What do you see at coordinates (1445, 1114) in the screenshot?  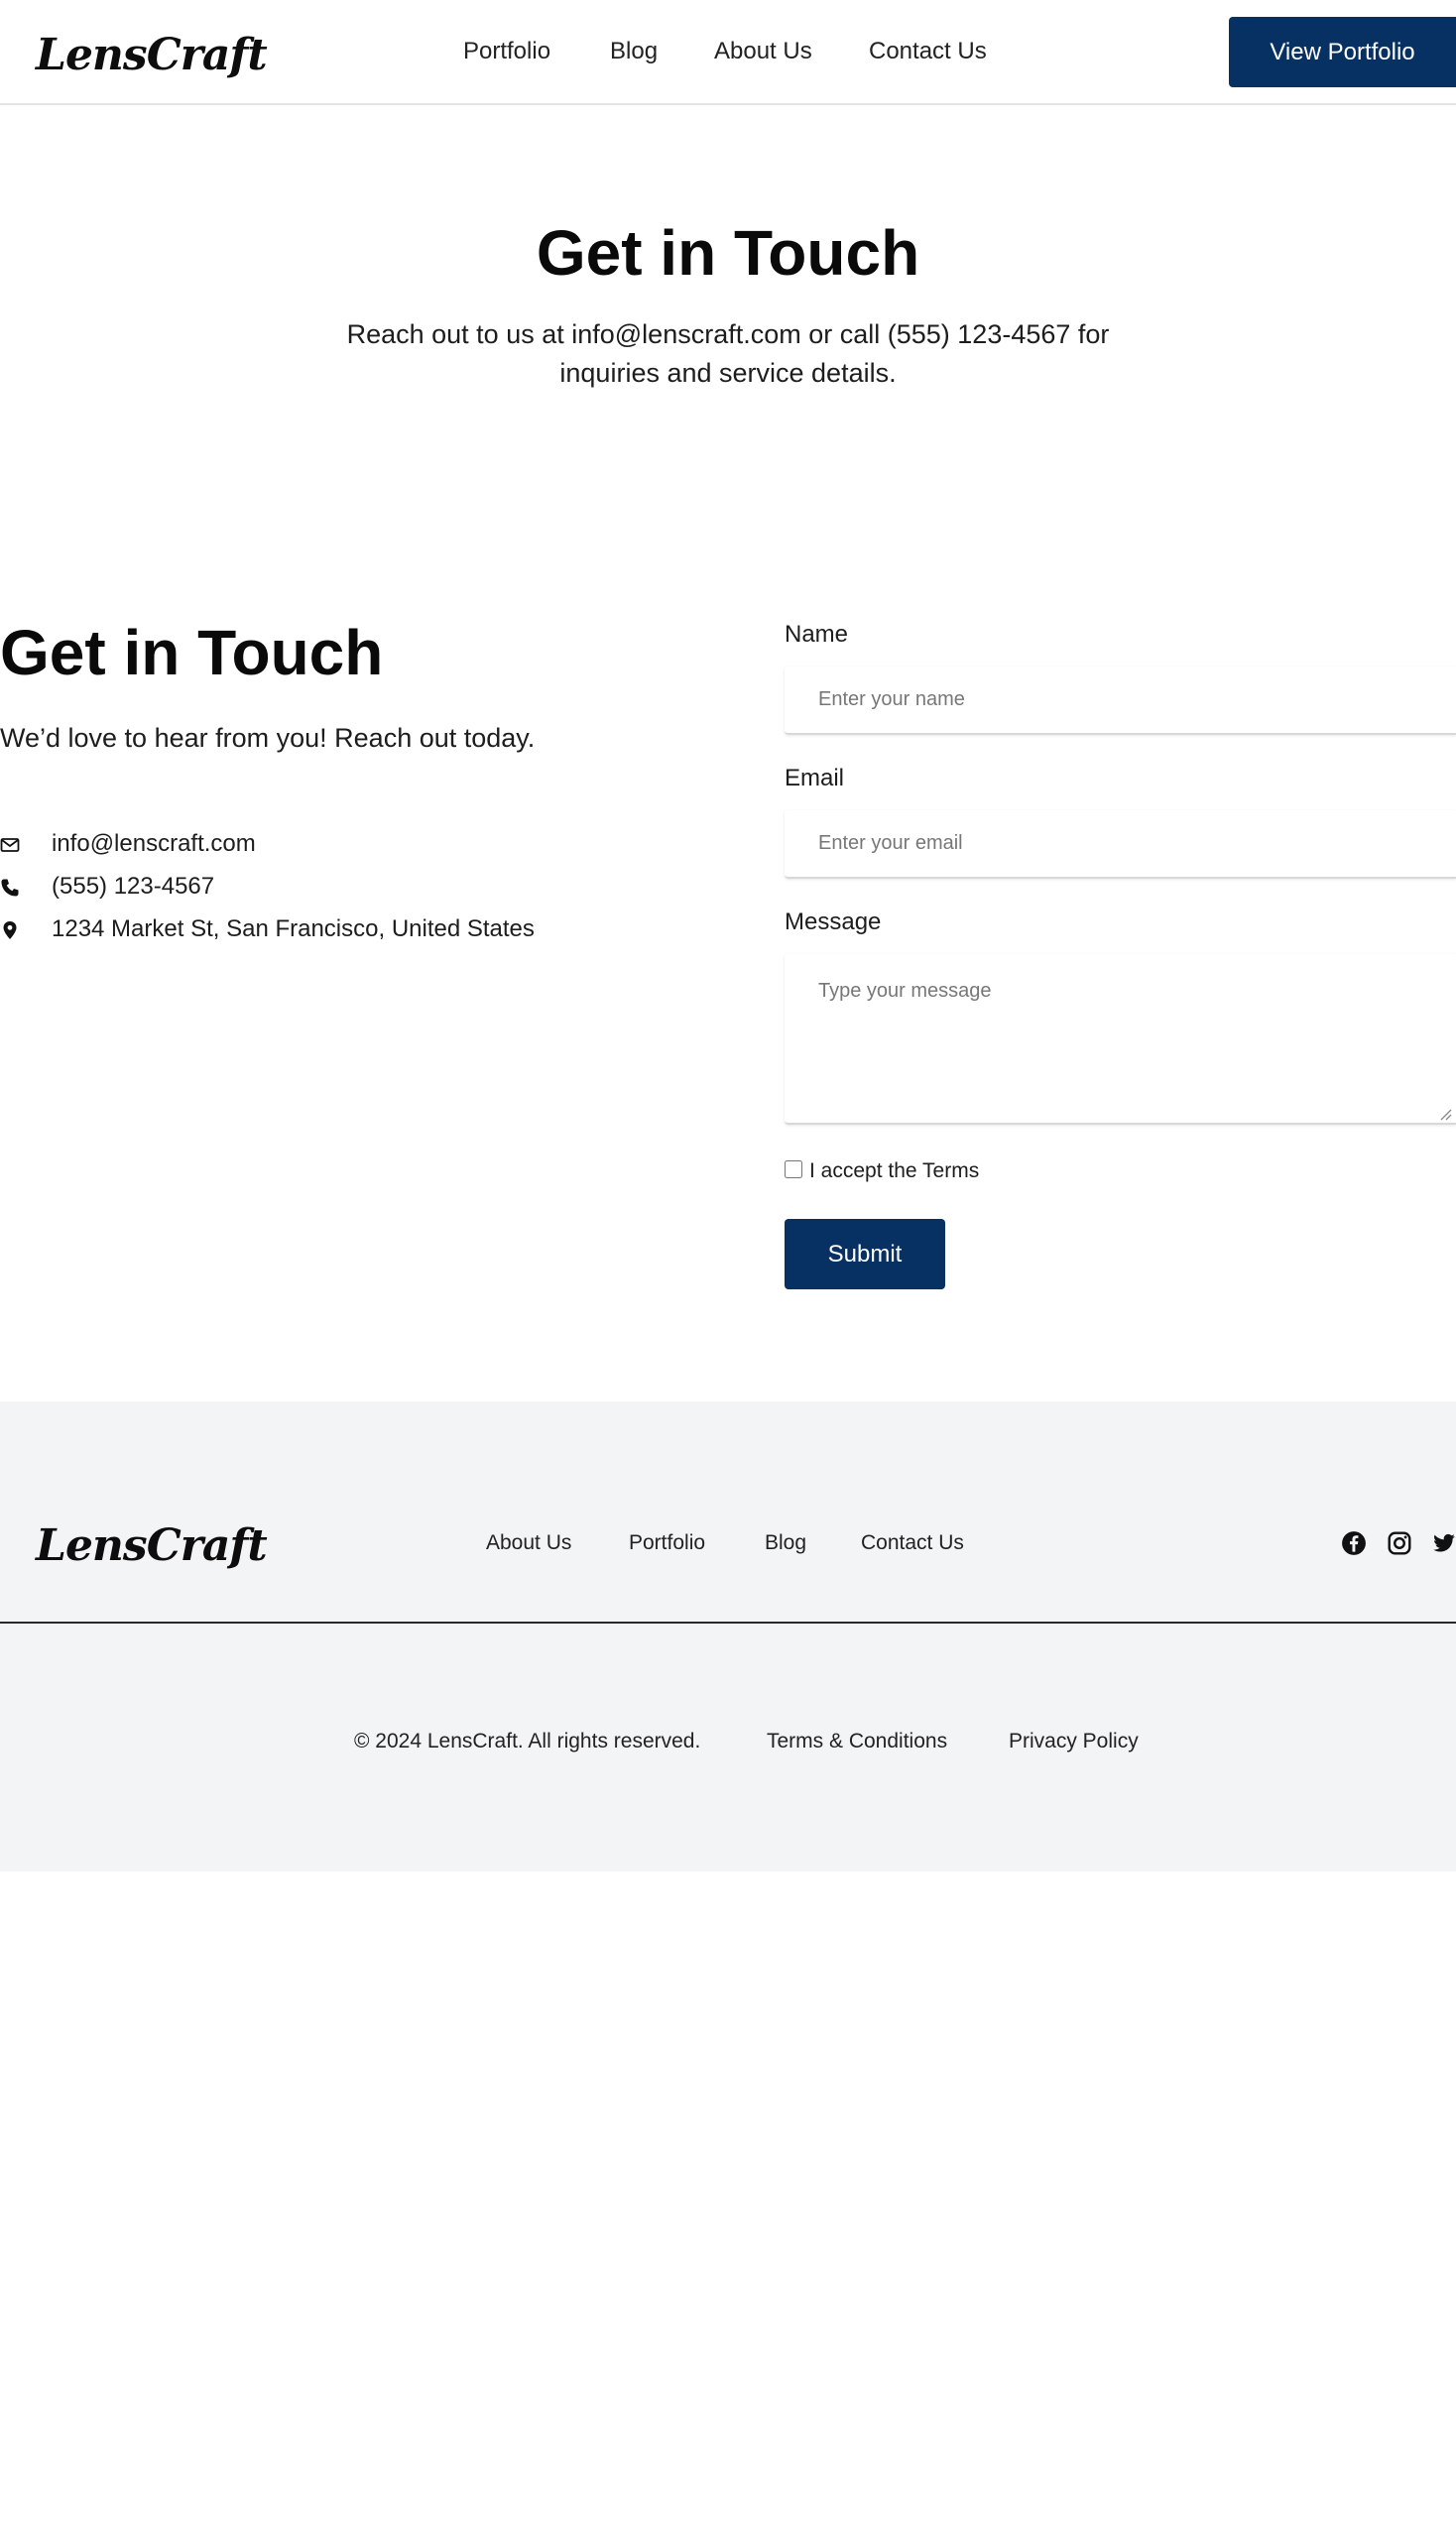 I see `resize-handle-icon` at bounding box center [1445, 1114].